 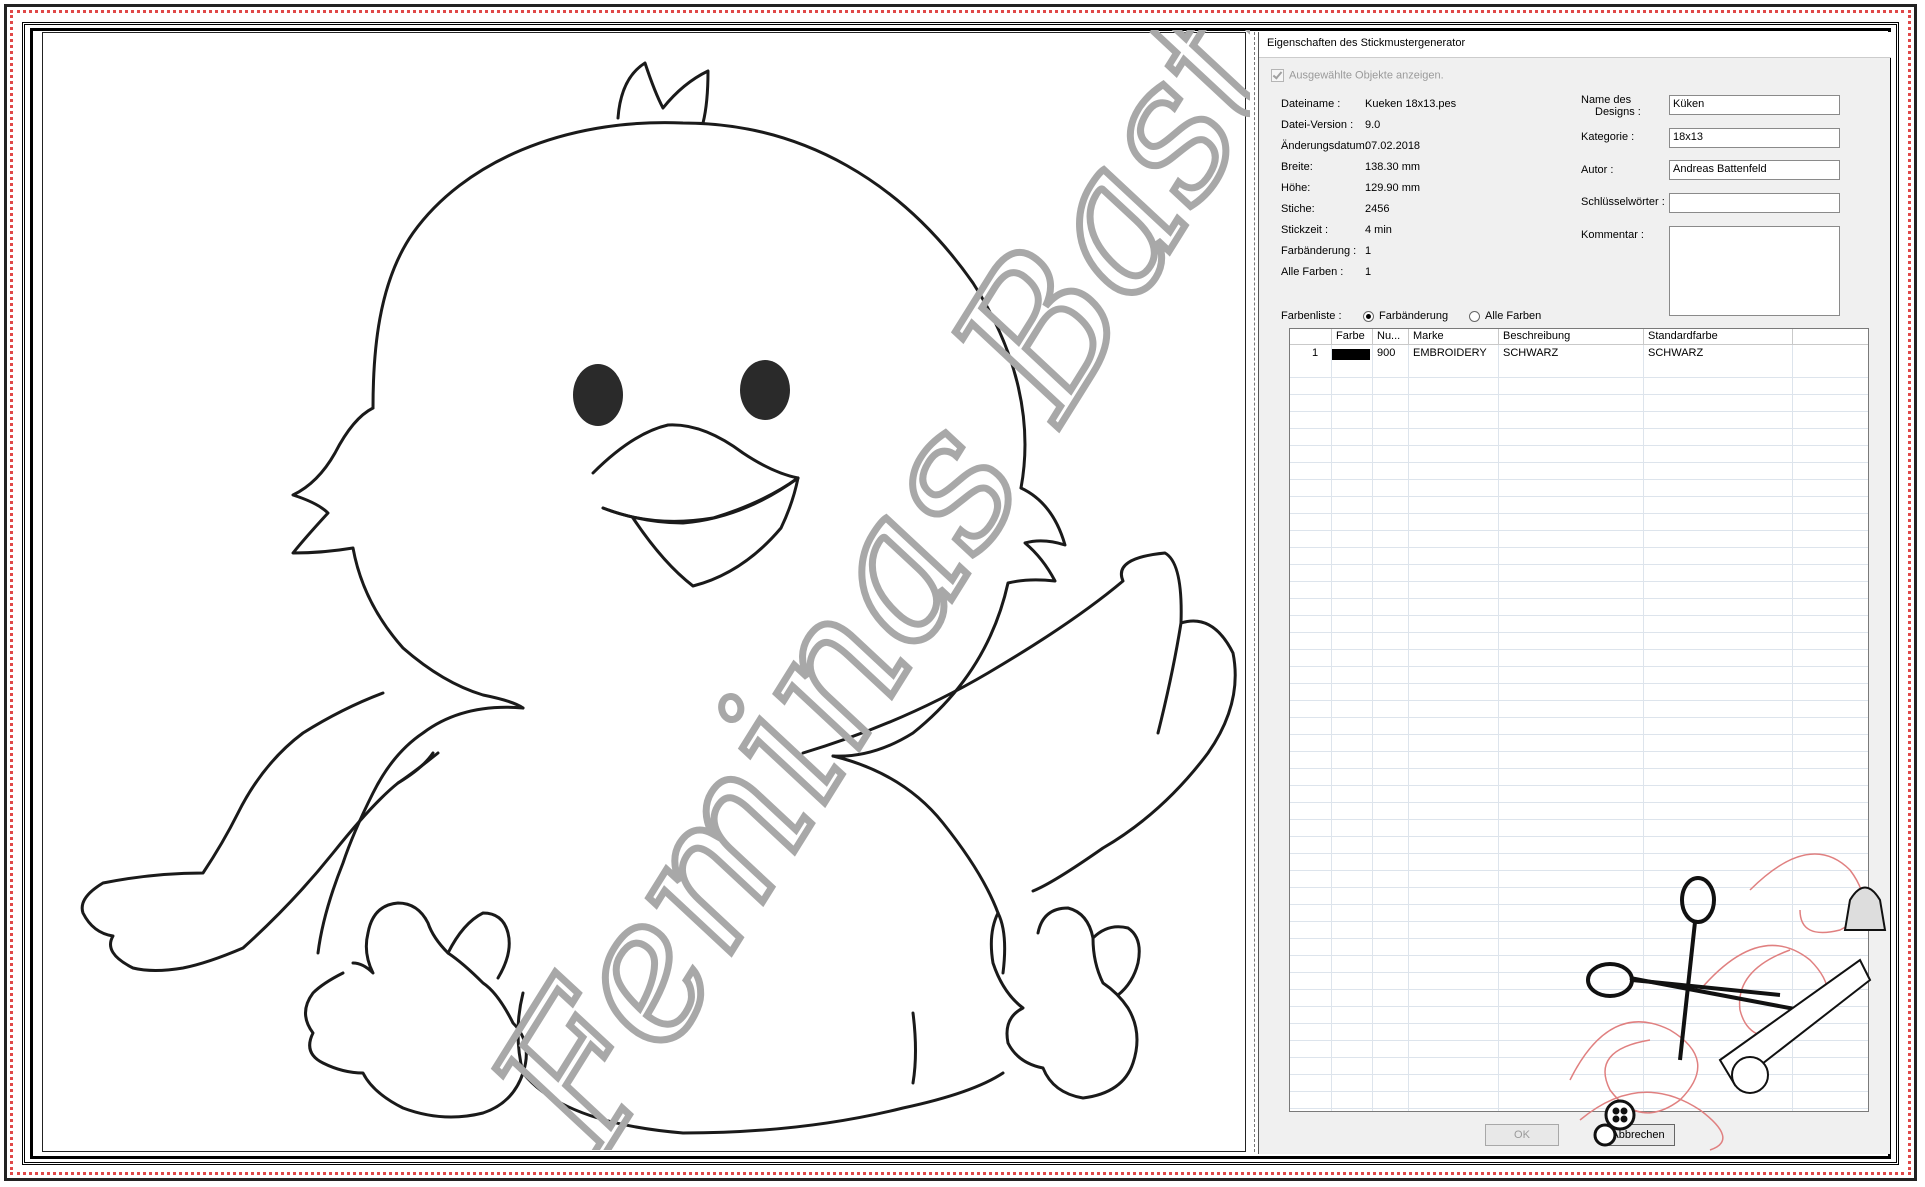 I want to click on author-label: Autor :, so click(x=1597, y=170).